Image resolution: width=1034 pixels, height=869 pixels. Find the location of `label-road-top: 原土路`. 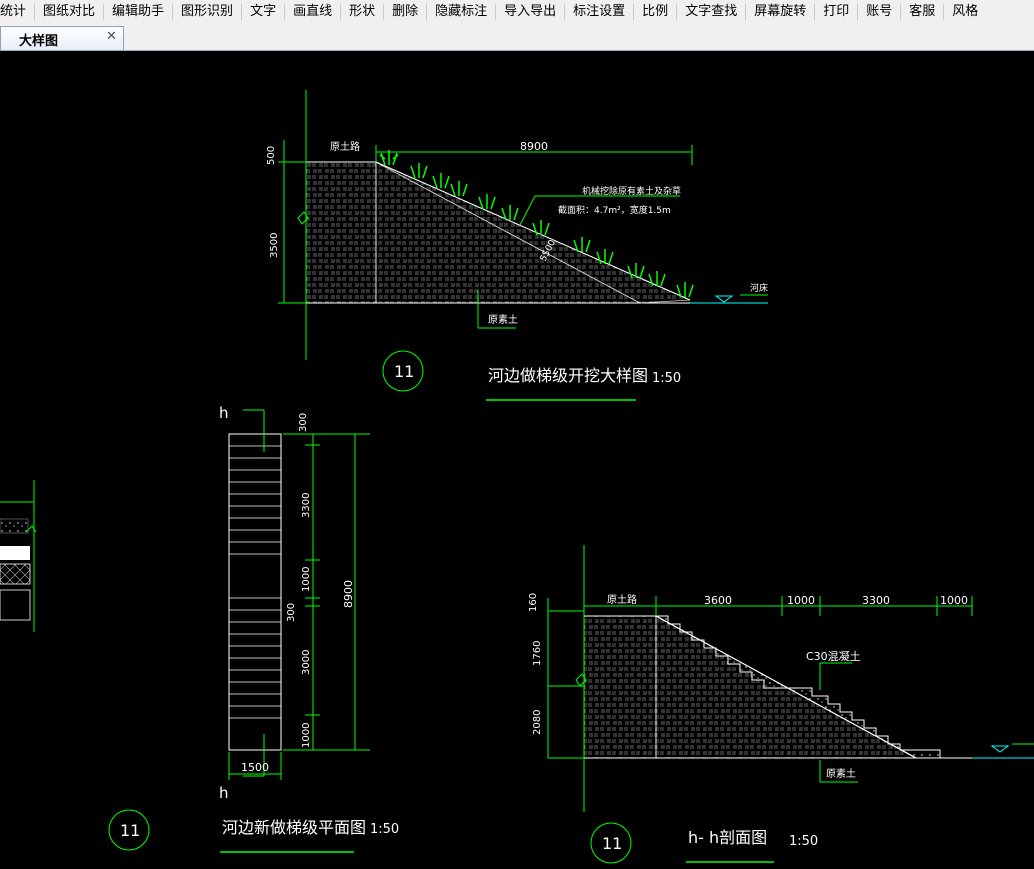

label-road-top: 原土路 is located at coordinates (345, 146).